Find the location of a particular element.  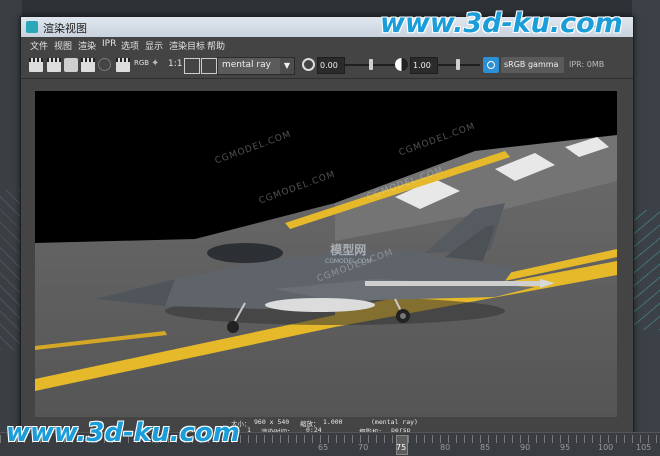

exposure-field: 0.00 is located at coordinates (331, 65).